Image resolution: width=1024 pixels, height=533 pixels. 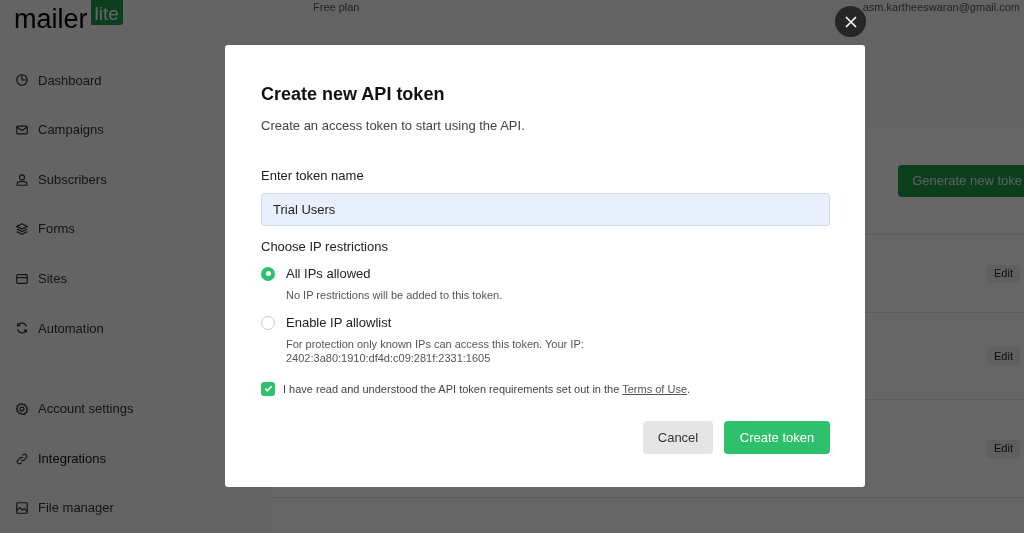 What do you see at coordinates (941, 7) in the screenshot?
I see `account-email: asm.kartheeswaran@gmail.com` at bounding box center [941, 7].